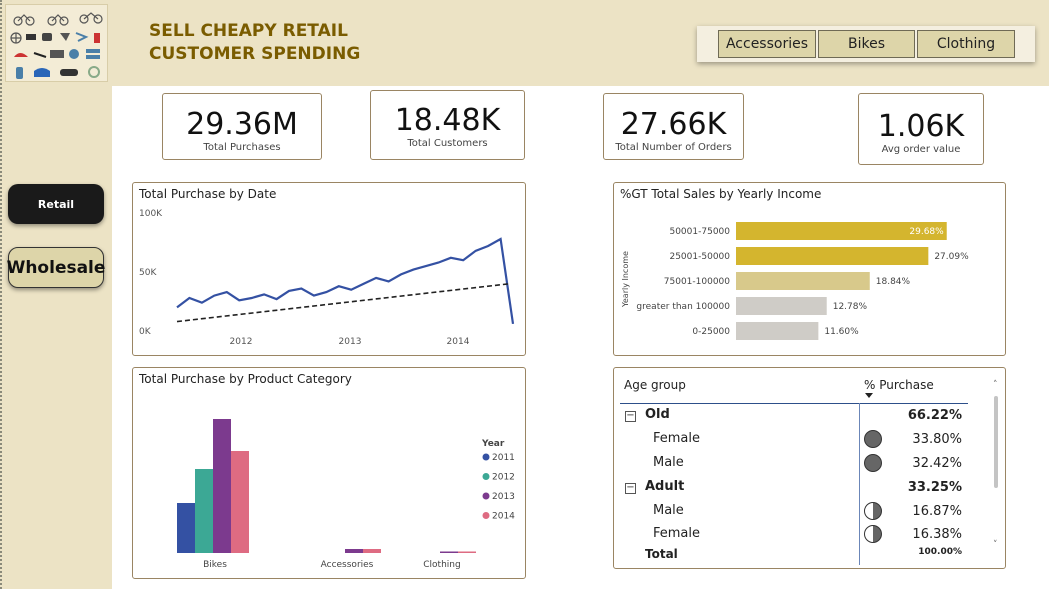 The width and height of the screenshot is (1049, 589). I want to click on row-total-value: 100.00%, so click(940, 552).